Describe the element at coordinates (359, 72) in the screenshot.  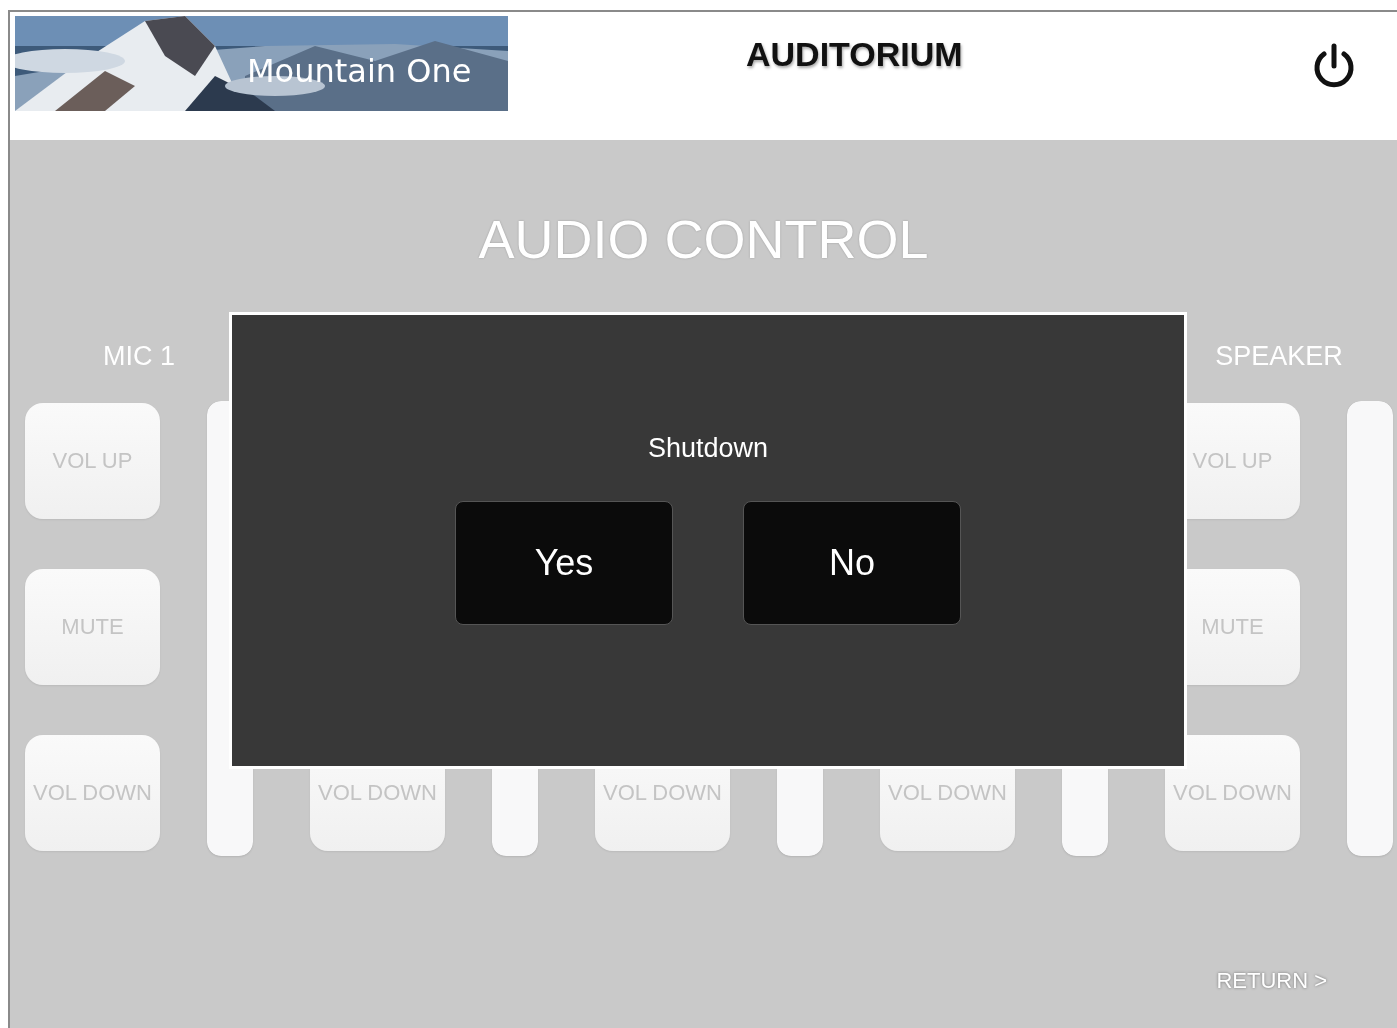
I see `logo-text: Mountain One` at that location.